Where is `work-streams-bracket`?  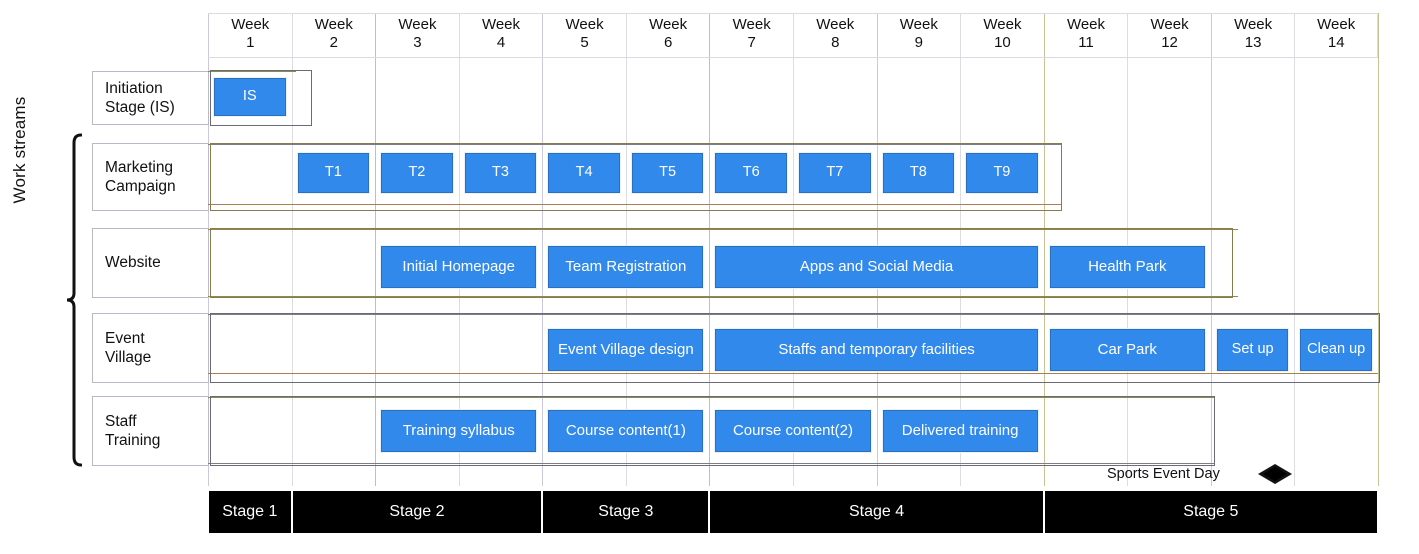 work-streams-bracket is located at coordinates (74, 300).